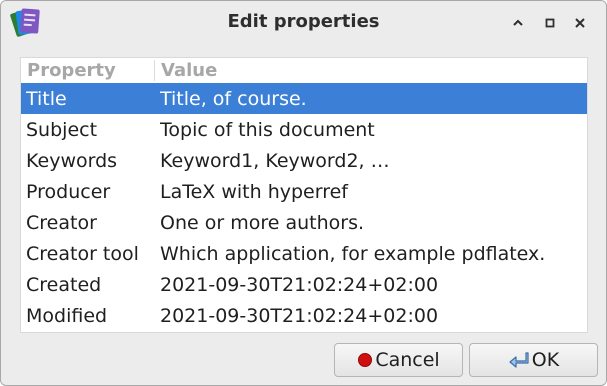 The width and height of the screenshot is (607, 386). I want to click on table-header: Property Value, so click(304, 70).